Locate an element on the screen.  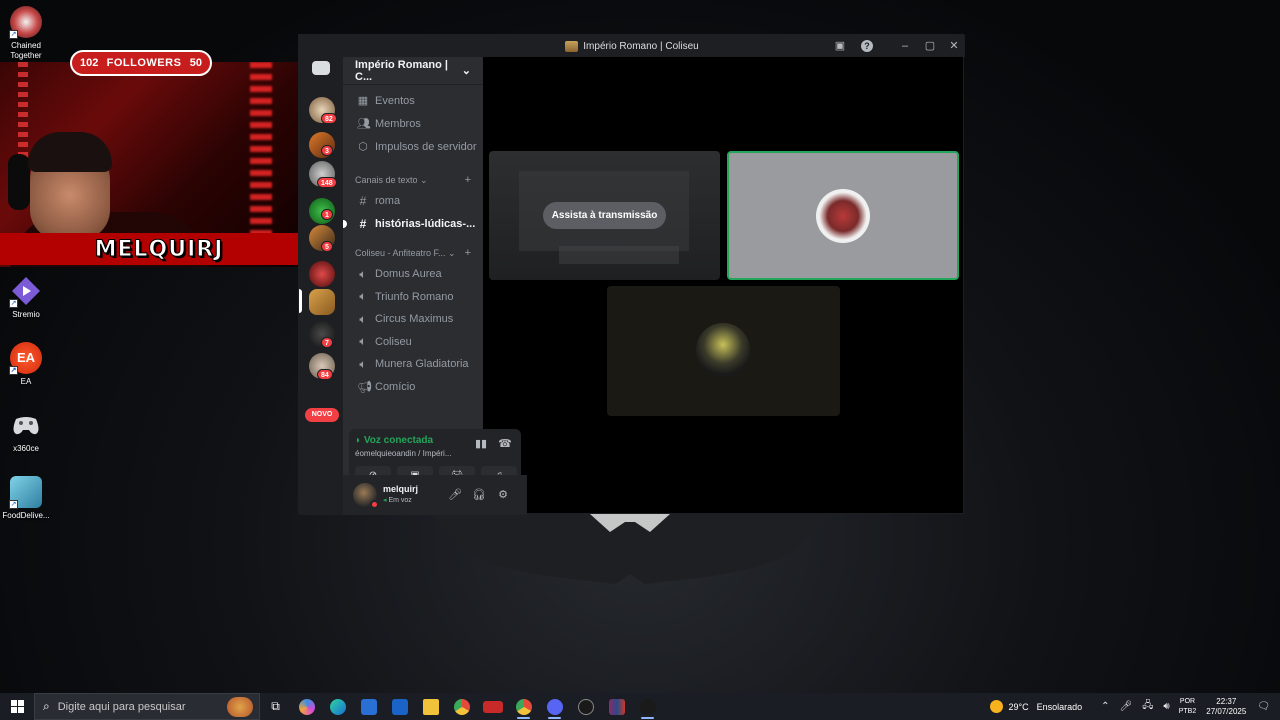
channel-label: Triunfo Romano is located at coordinates (414, 296).